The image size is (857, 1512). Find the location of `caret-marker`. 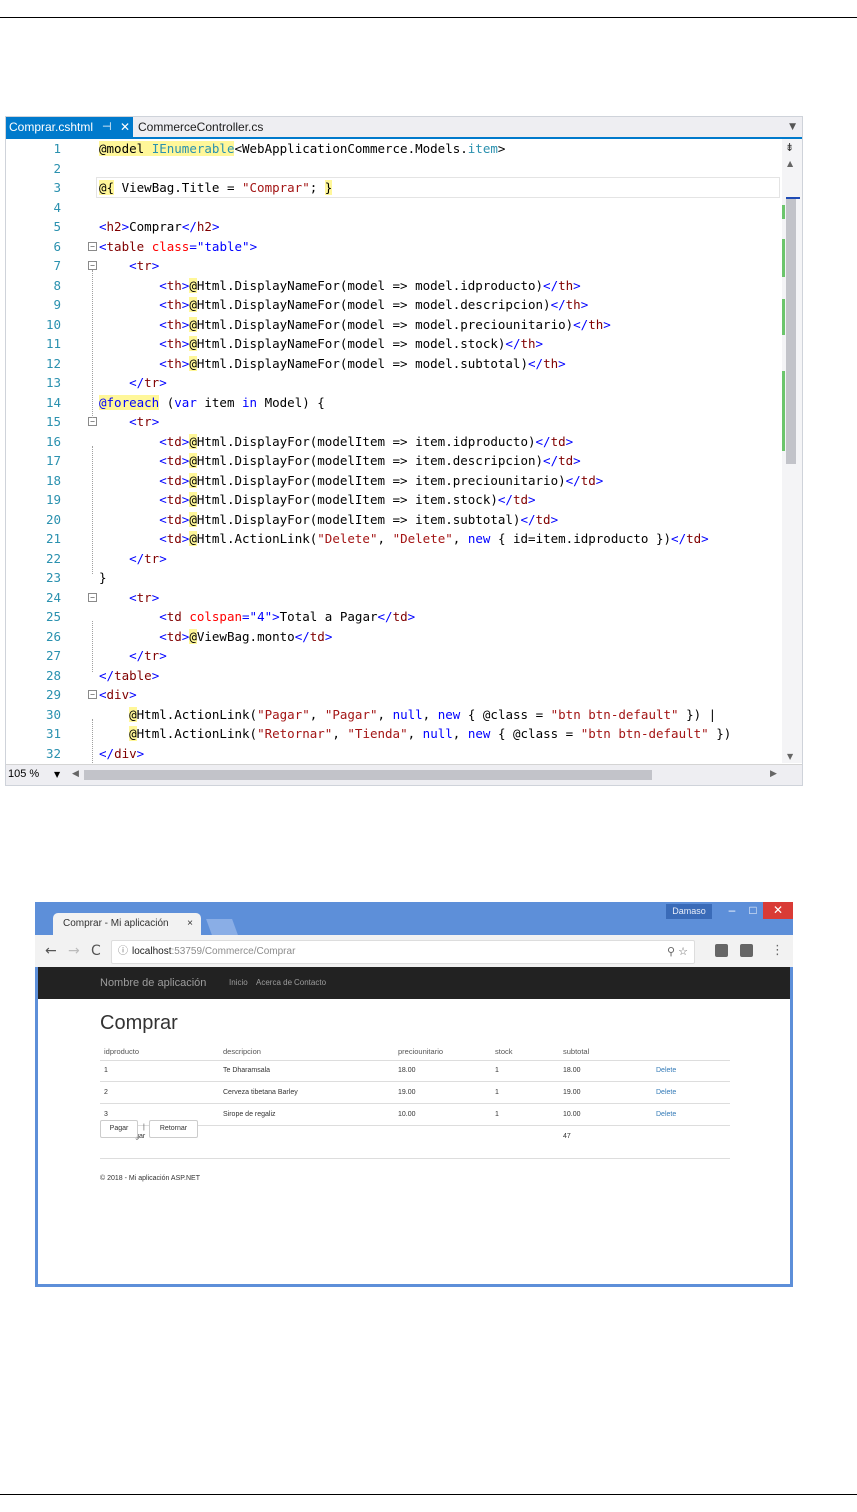

caret-marker is located at coordinates (793, 198).